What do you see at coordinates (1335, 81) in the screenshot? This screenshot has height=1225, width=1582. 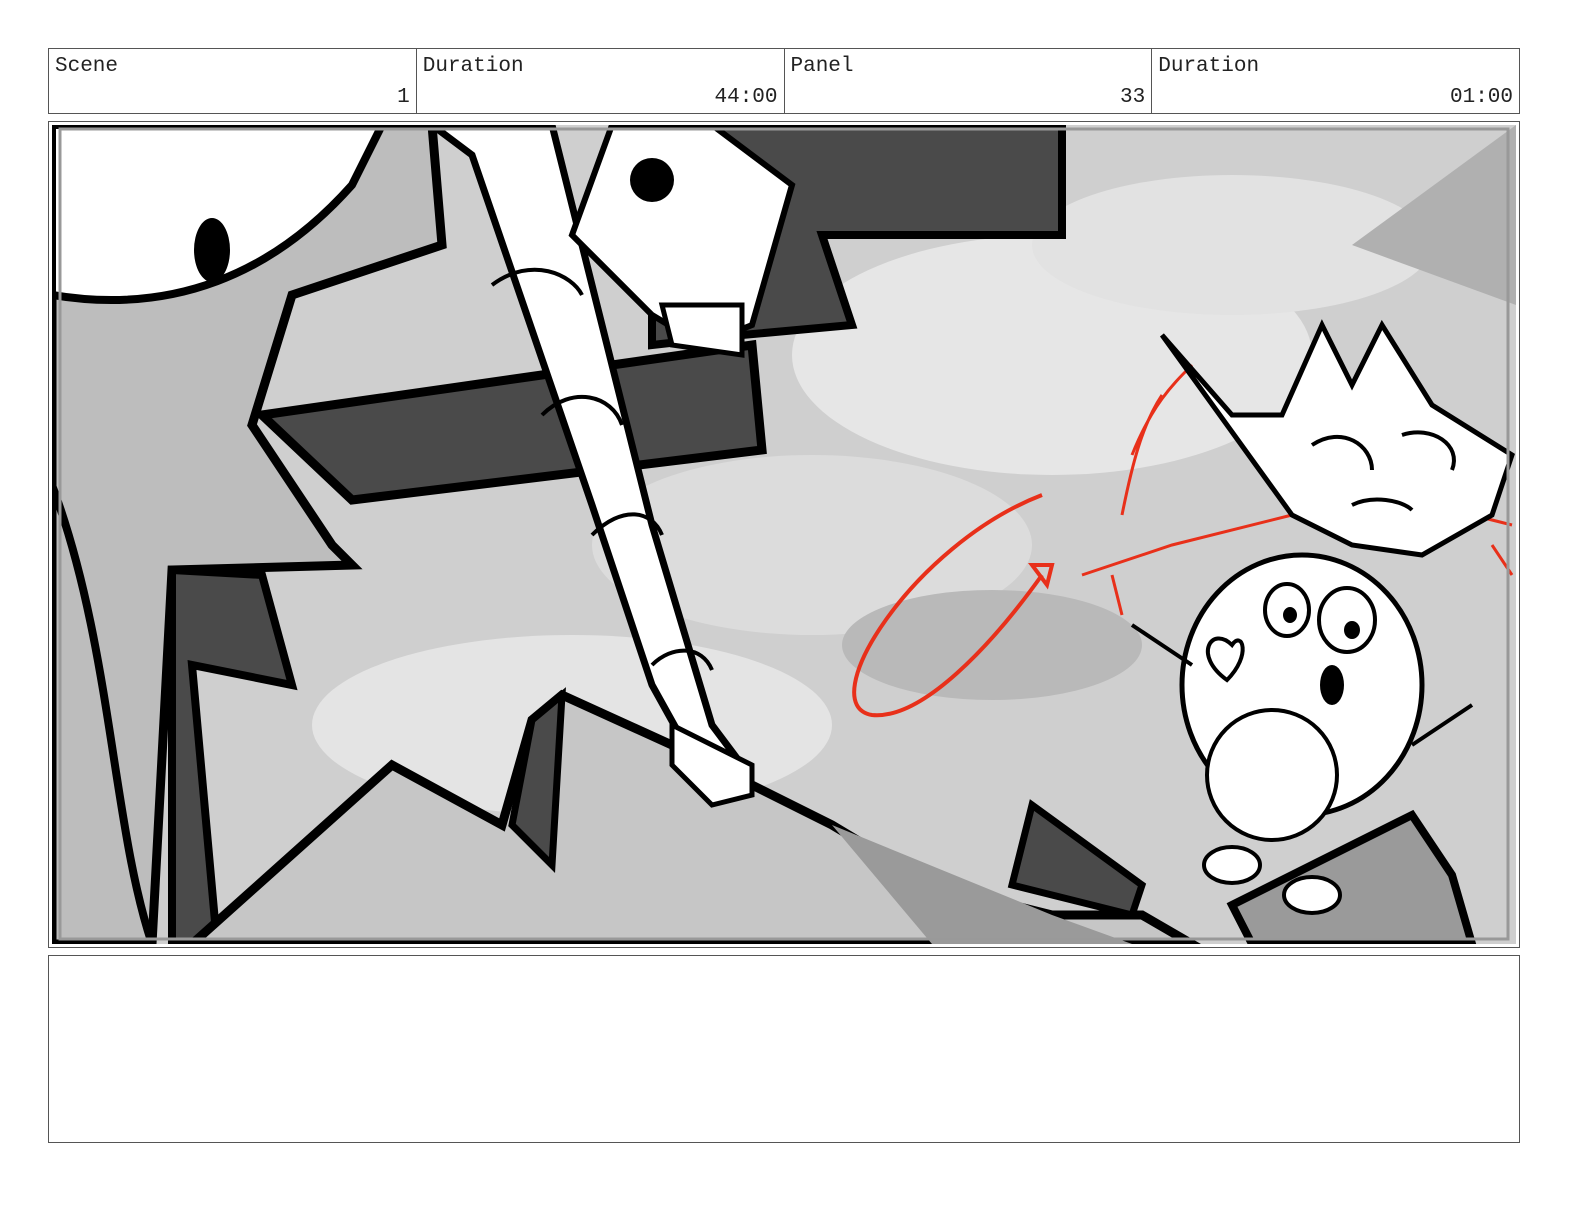 I see `panel-duration-cell: Duration 01:00` at bounding box center [1335, 81].